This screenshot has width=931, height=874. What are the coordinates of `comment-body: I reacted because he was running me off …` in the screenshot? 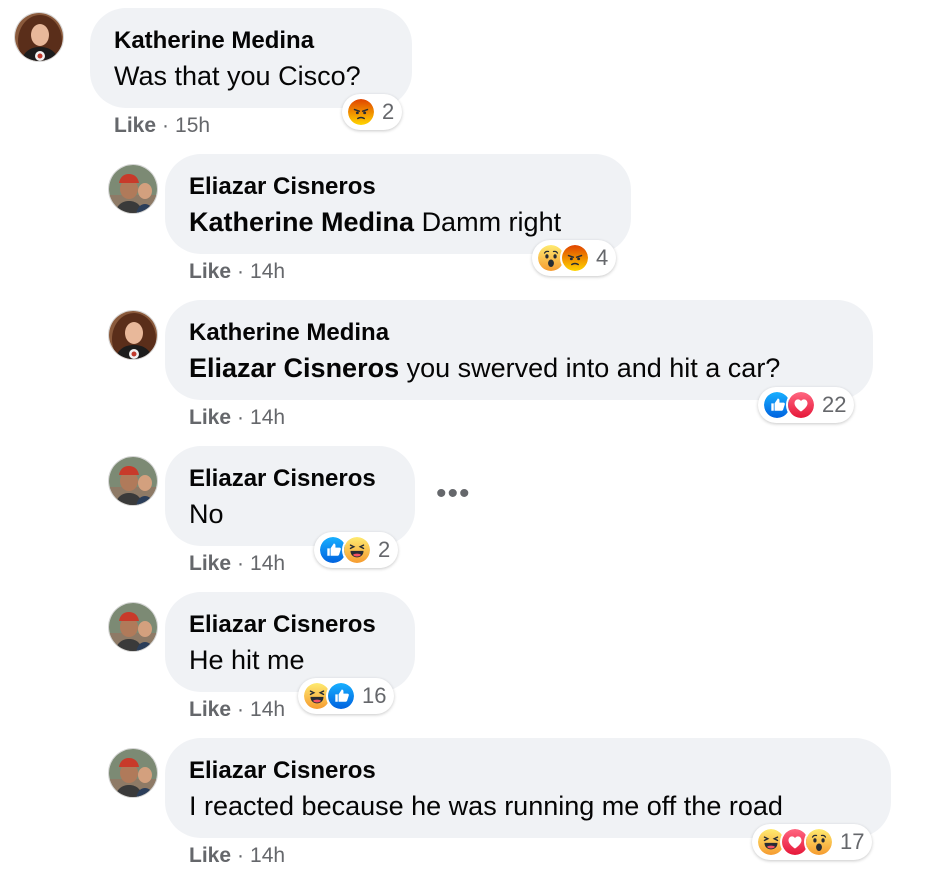 It's located at (486, 806).